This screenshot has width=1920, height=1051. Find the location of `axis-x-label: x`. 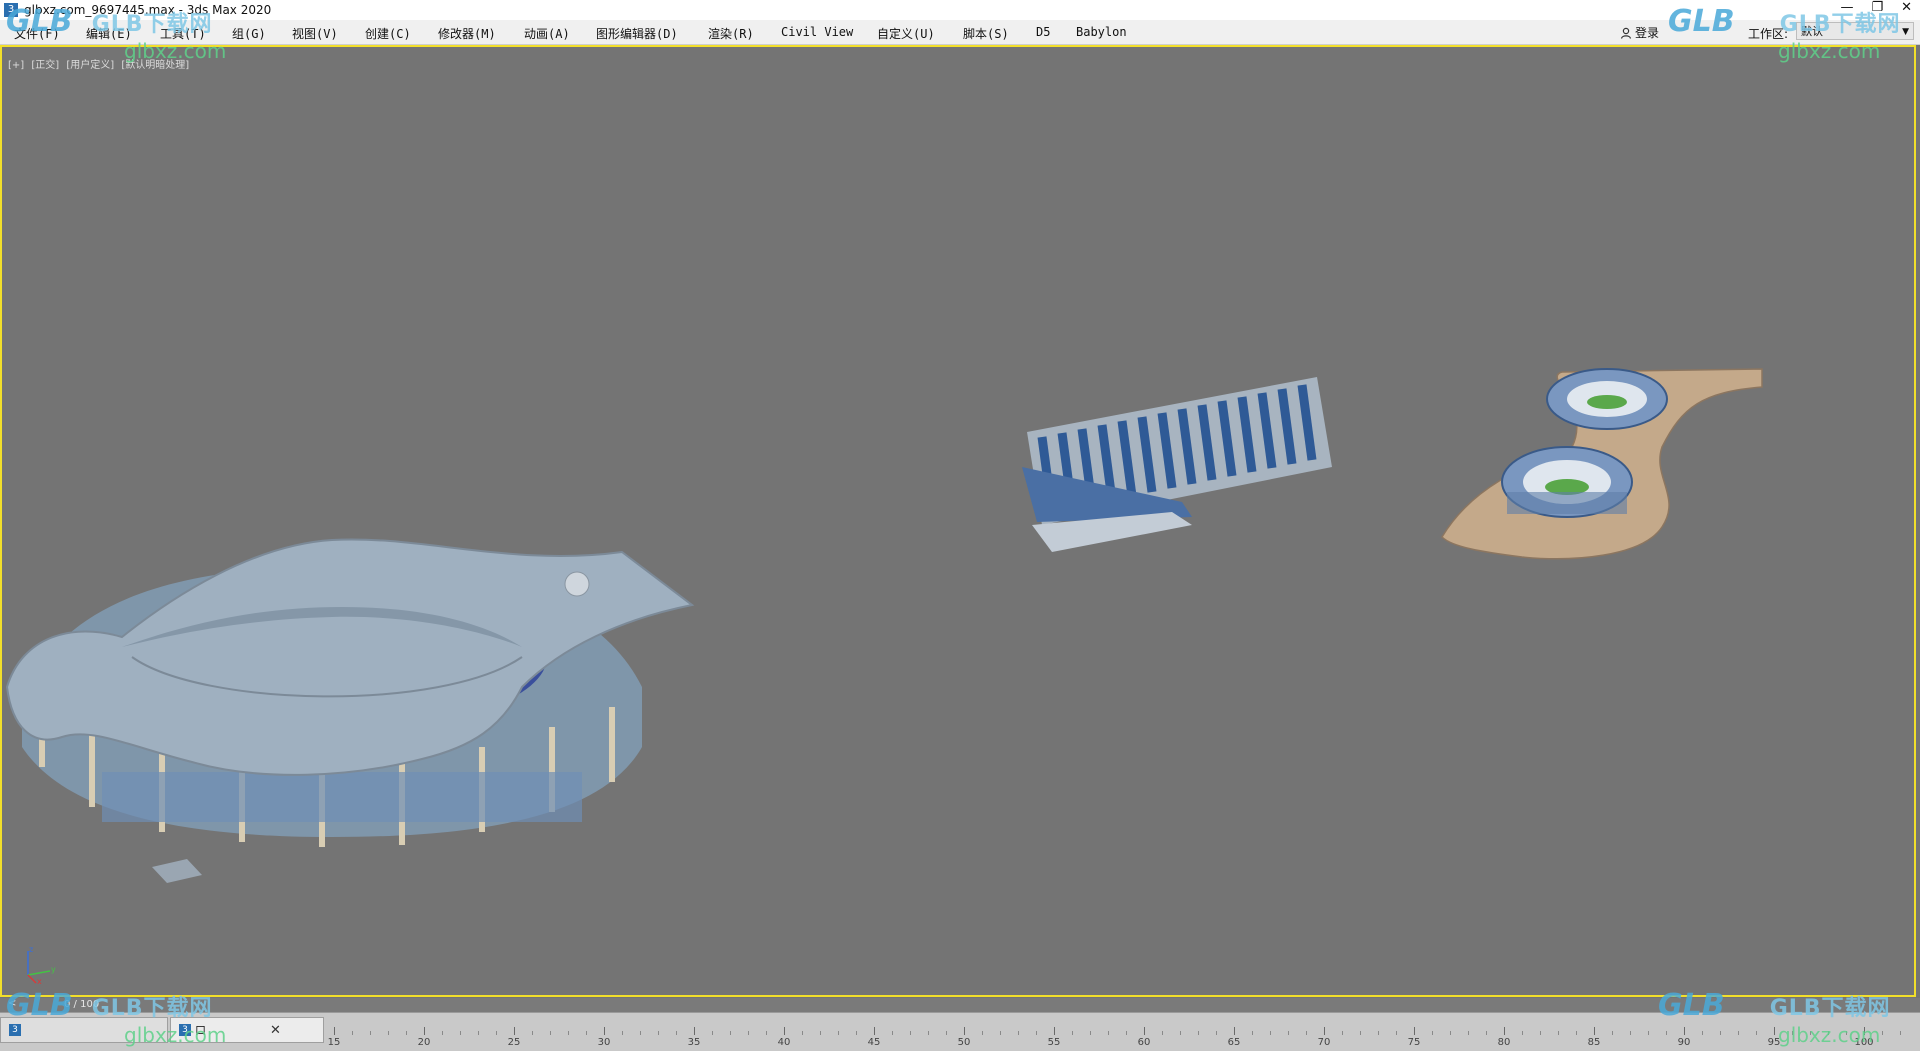

axis-x-label: x is located at coordinates (39, 981).